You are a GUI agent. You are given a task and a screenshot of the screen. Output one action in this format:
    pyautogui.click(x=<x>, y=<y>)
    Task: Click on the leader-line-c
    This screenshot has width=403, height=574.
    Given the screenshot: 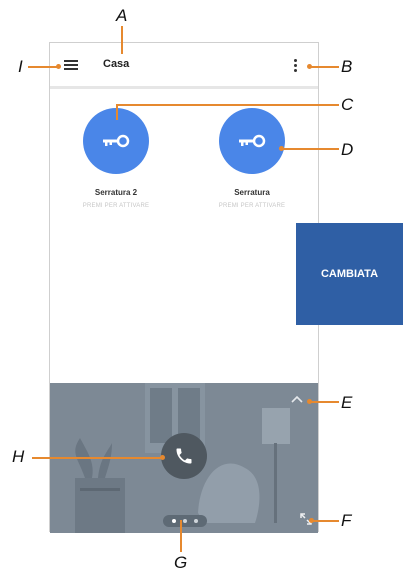 What is the action you would take?
    pyautogui.click(x=228, y=105)
    